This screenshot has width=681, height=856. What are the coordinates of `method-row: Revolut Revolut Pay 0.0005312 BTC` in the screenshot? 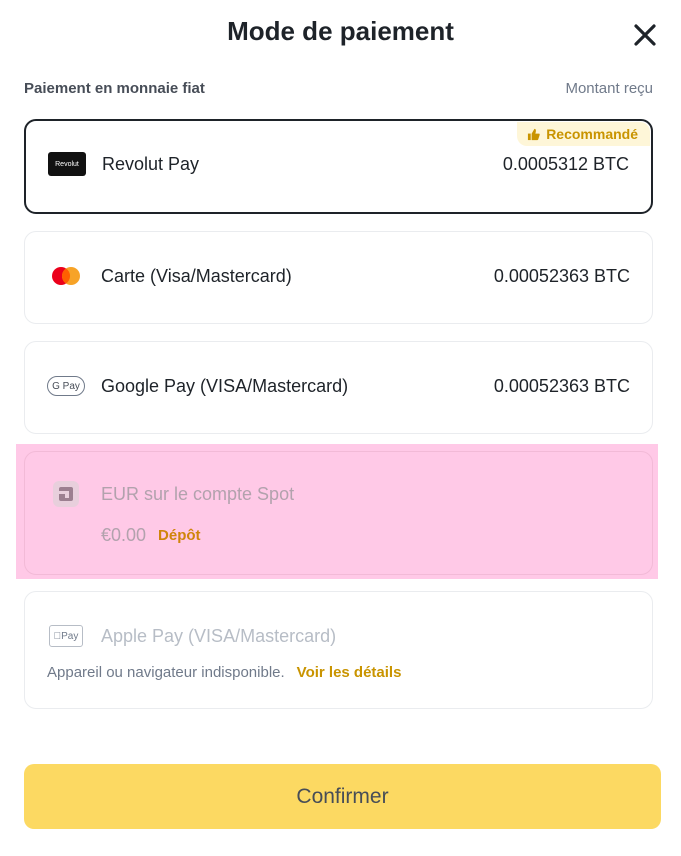 It's located at (338, 164).